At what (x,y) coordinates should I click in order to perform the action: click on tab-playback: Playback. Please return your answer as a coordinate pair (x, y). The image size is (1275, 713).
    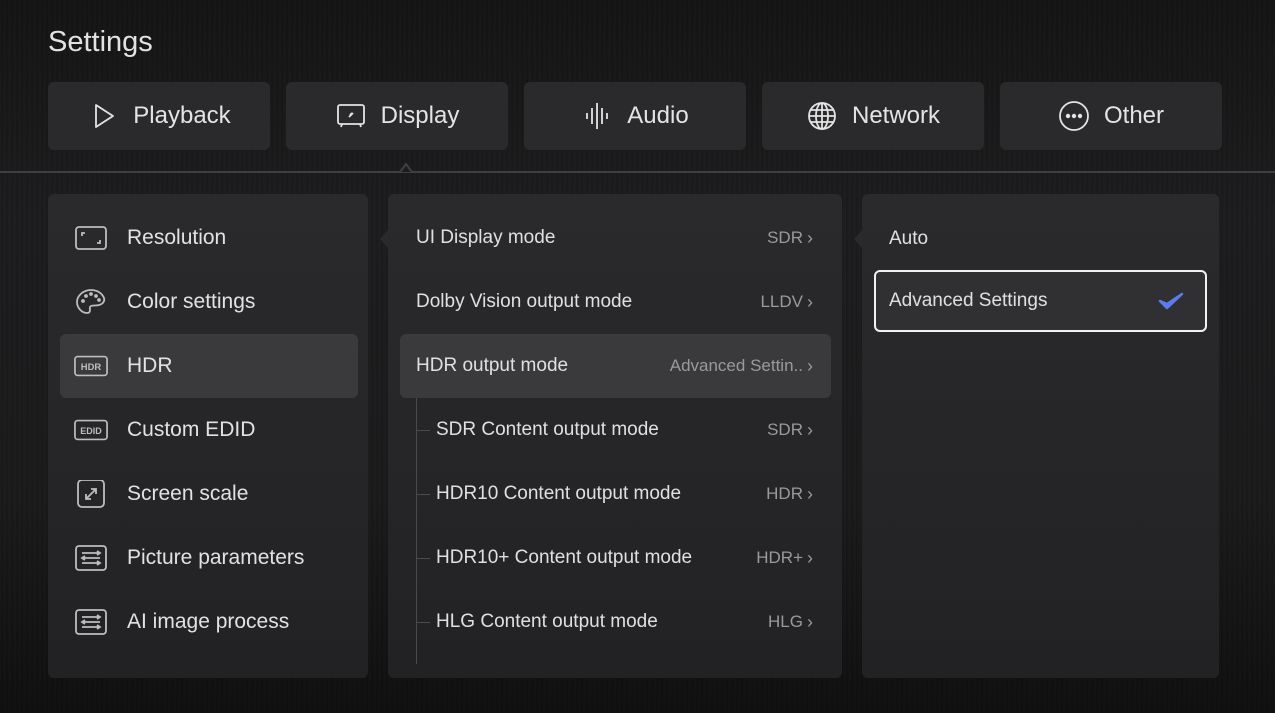
    Looking at the image, I should click on (159, 116).